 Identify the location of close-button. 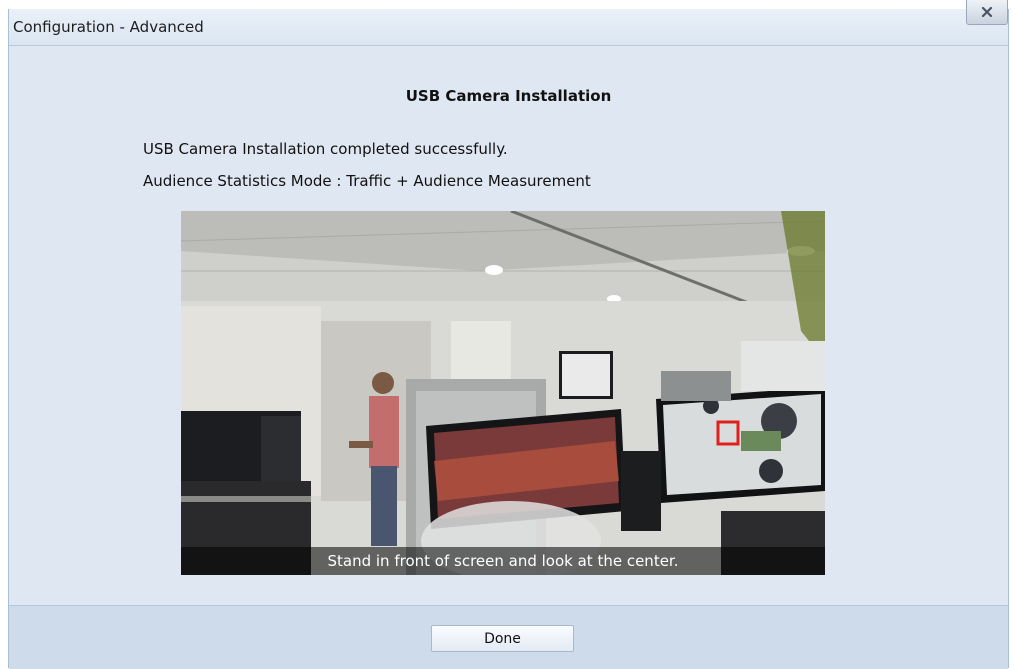
(987, 12).